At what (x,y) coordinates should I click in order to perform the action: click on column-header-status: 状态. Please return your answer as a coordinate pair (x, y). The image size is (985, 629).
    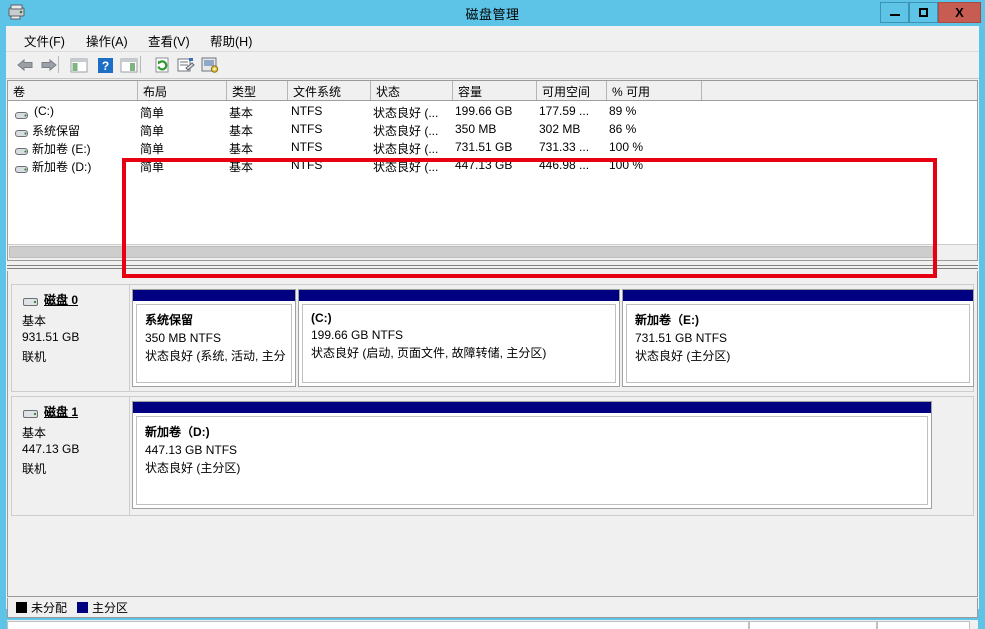
    Looking at the image, I should click on (412, 90).